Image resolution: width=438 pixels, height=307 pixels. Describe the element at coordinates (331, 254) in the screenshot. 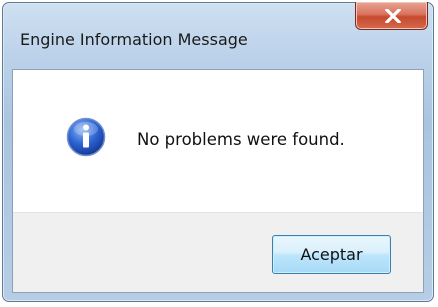

I see `accept-button: Aceptar` at that location.